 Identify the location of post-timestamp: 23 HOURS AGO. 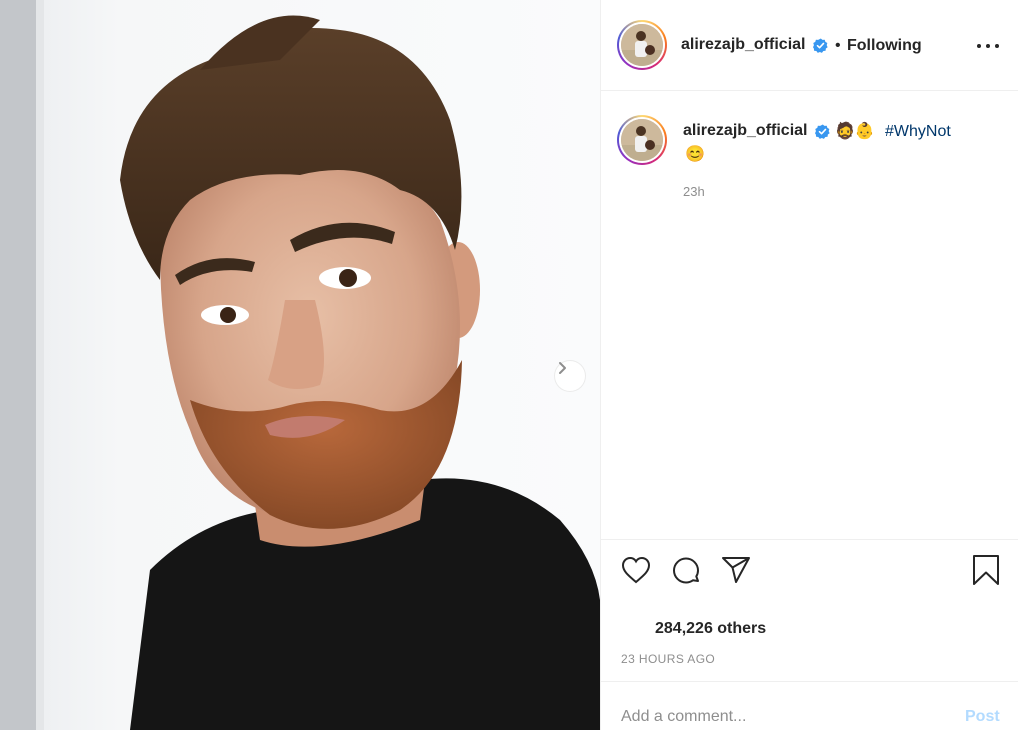
(668, 659).